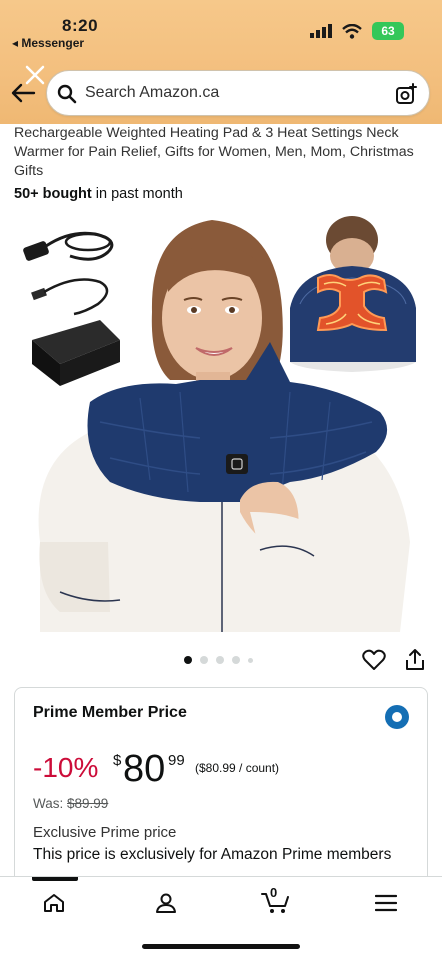  Describe the element at coordinates (55, 879) in the screenshot. I see `active-tab-indicator` at that location.